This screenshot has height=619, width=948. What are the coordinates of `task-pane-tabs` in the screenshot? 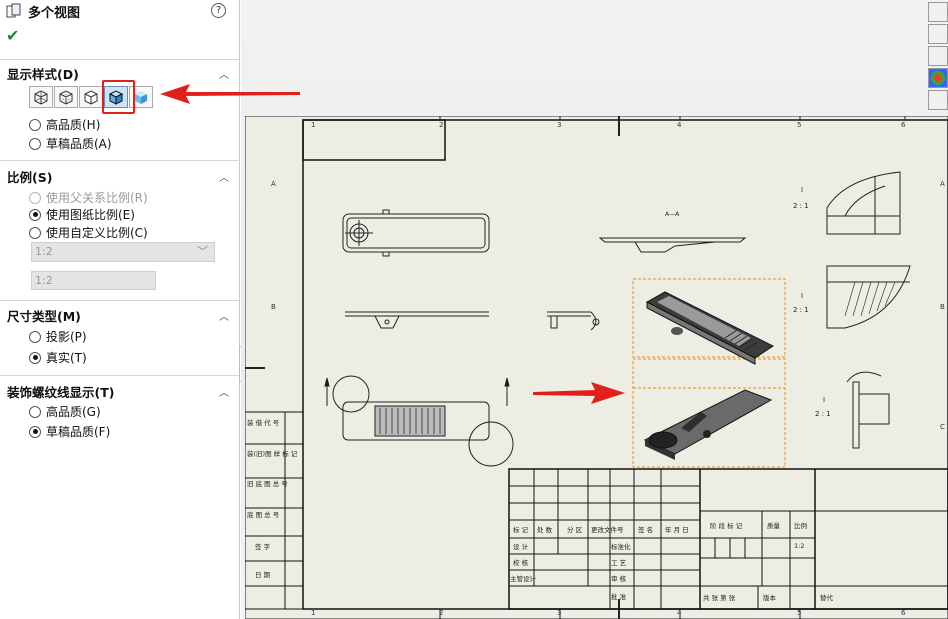 It's located at (937, 58).